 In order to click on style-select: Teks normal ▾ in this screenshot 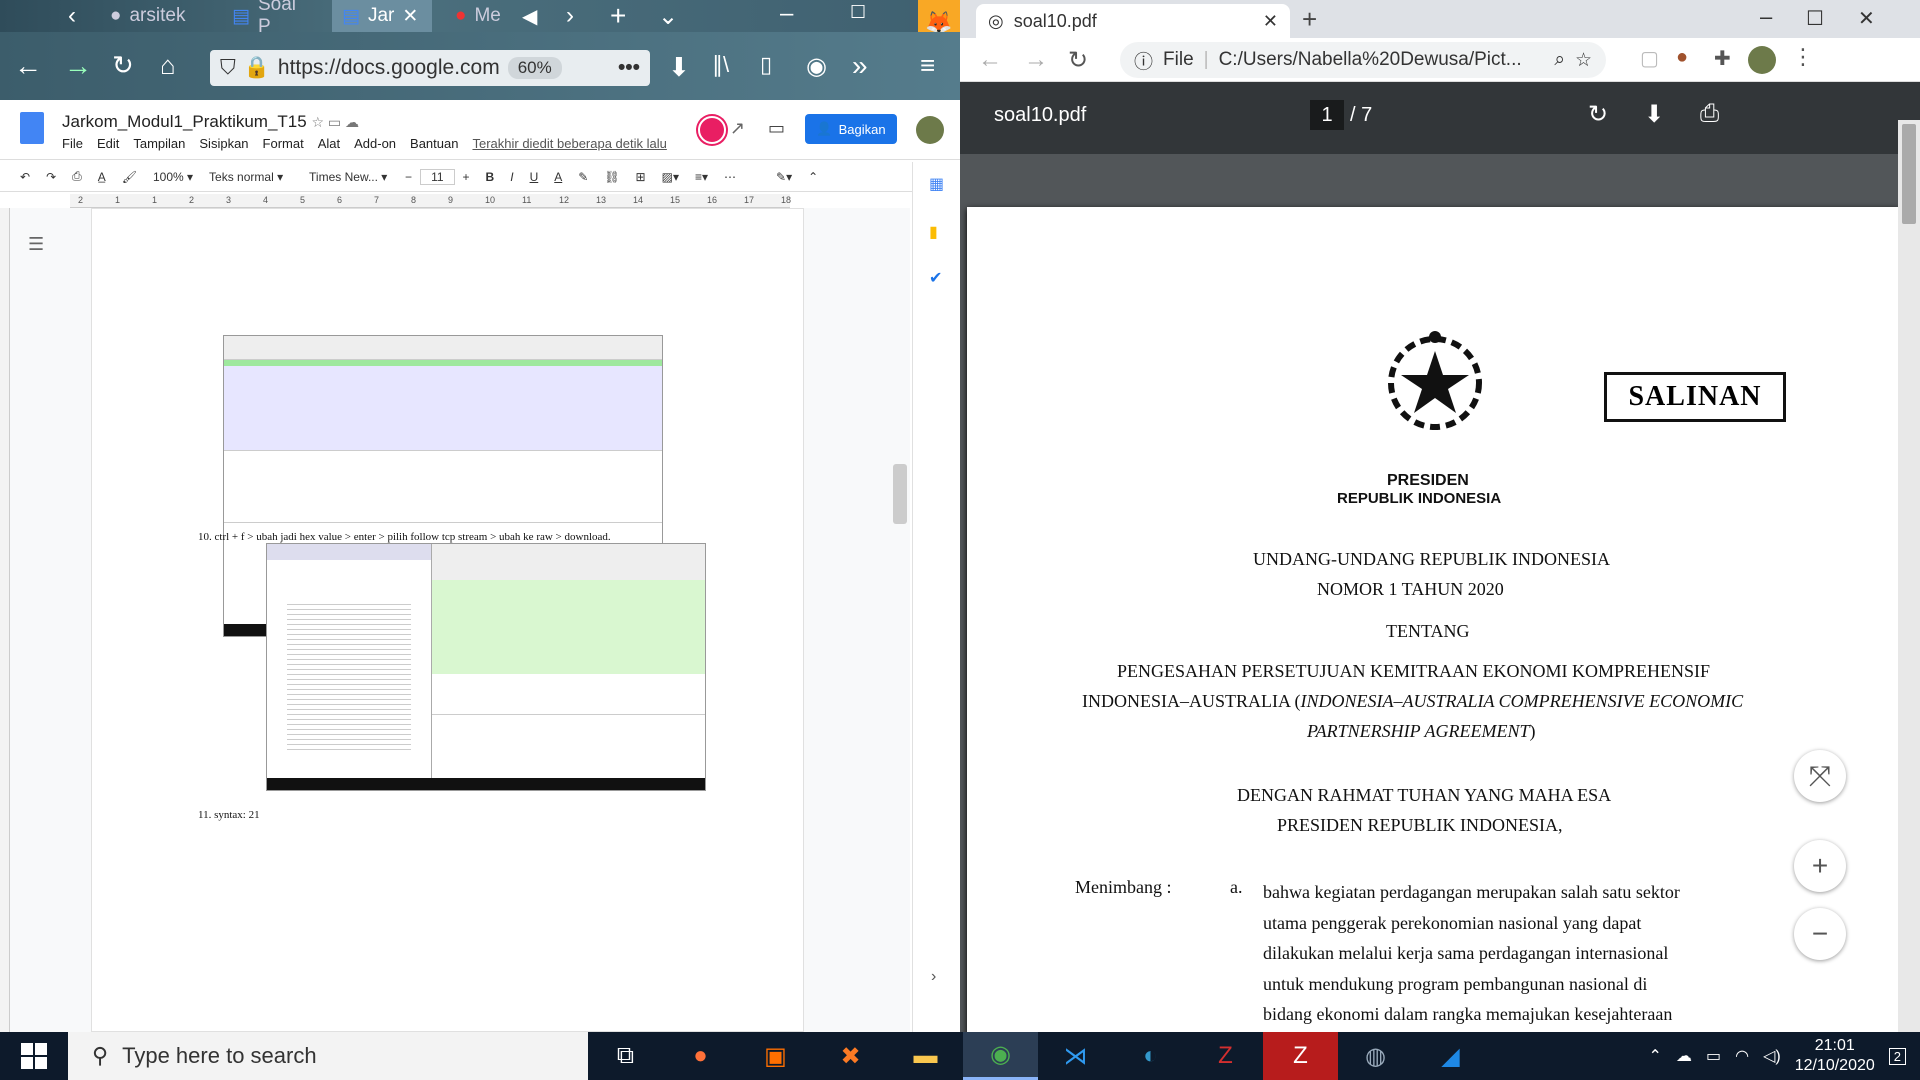, I will do `click(251, 177)`.